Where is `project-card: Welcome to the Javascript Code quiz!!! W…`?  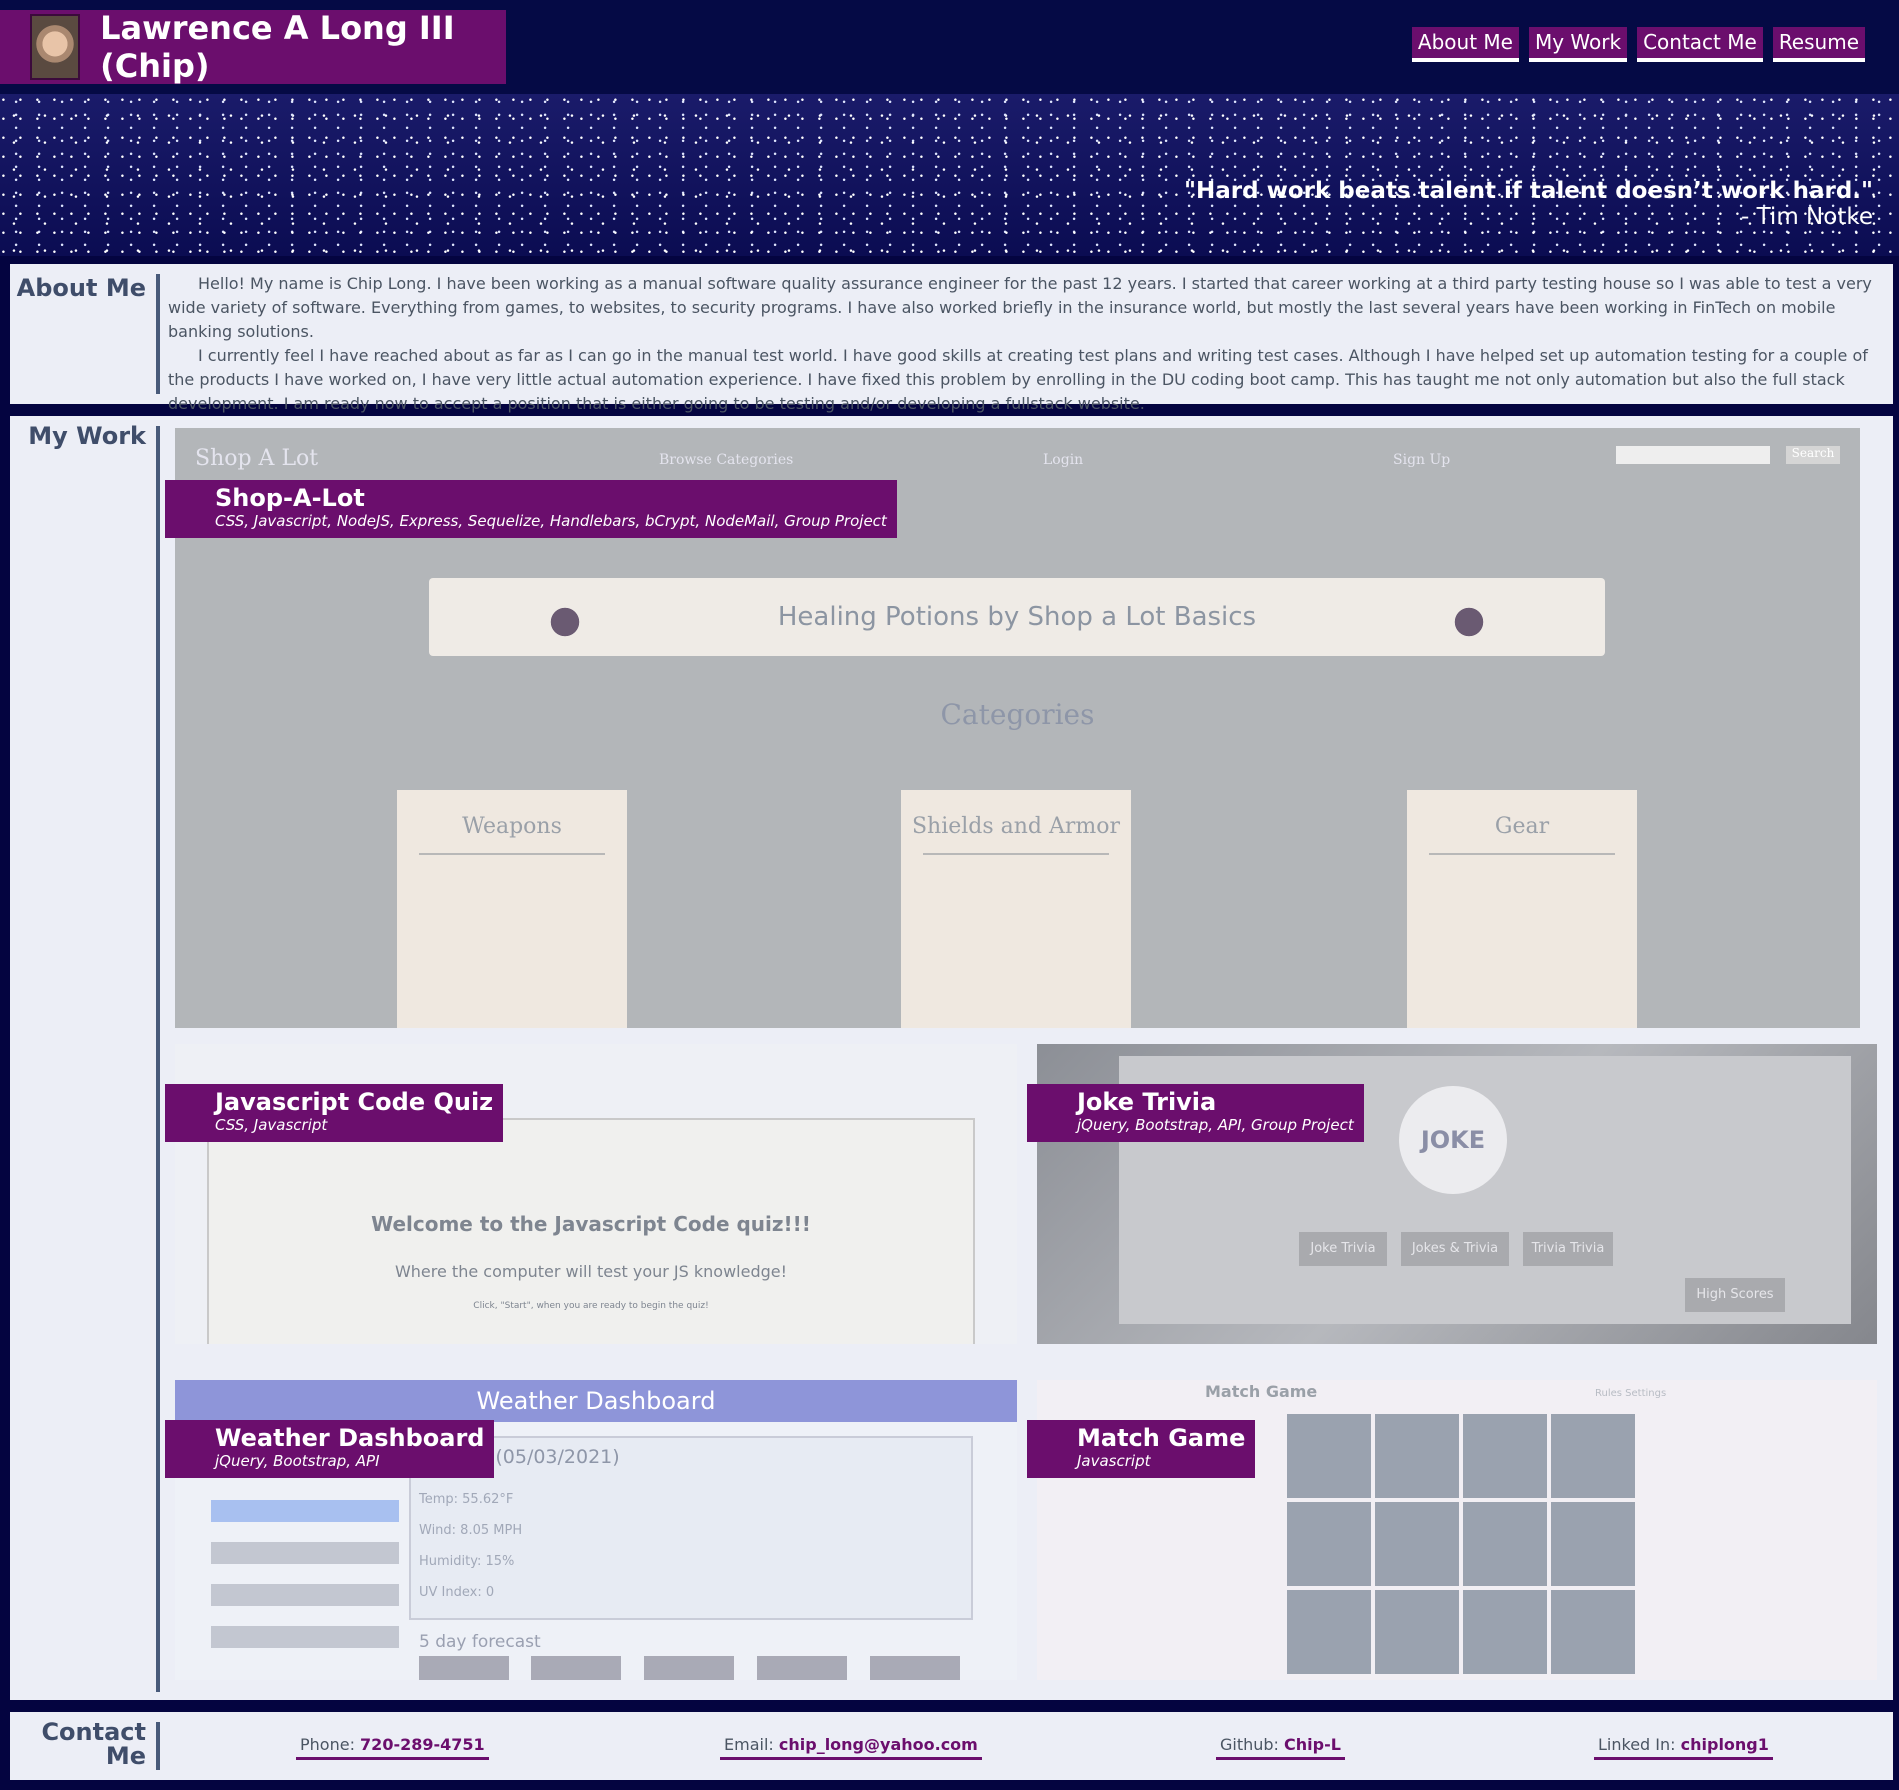 project-card: Welcome to the Javascript Code quiz!!! W… is located at coordinates (591, 1194).